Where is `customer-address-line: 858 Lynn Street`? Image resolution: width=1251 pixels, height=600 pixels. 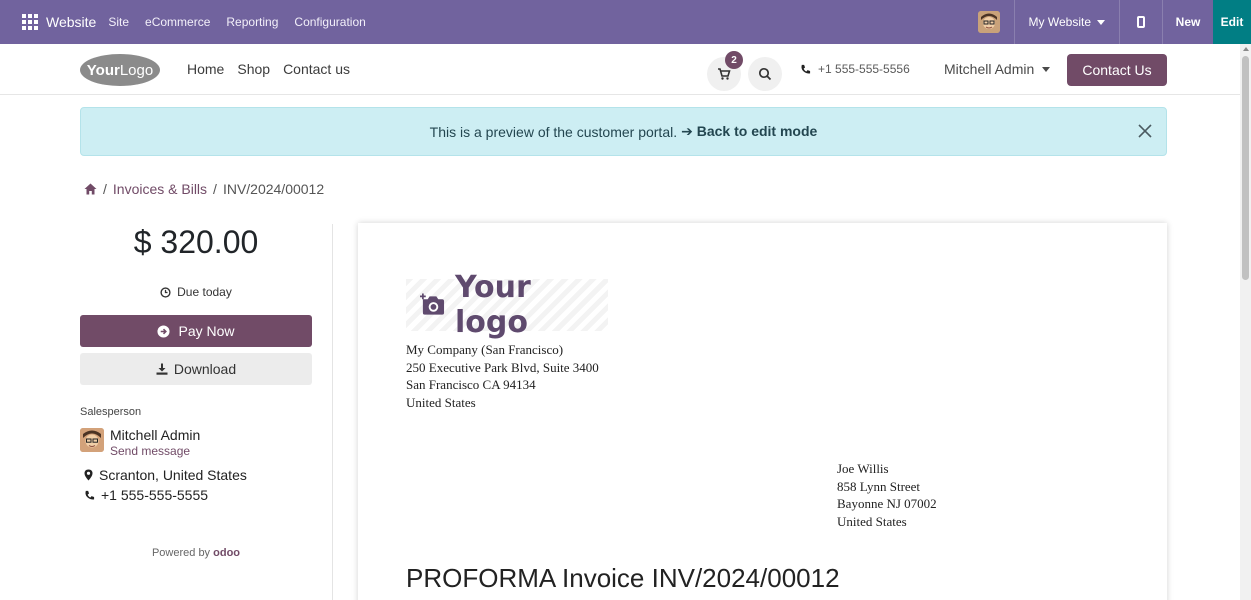 customer-address-line: 858 Lynn Street is located at coordinates (879, 486).